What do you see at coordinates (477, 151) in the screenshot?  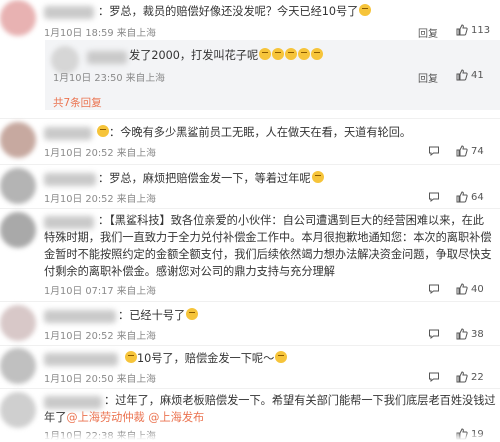 I see `like-count: 74` at bounding box center [477, 151].